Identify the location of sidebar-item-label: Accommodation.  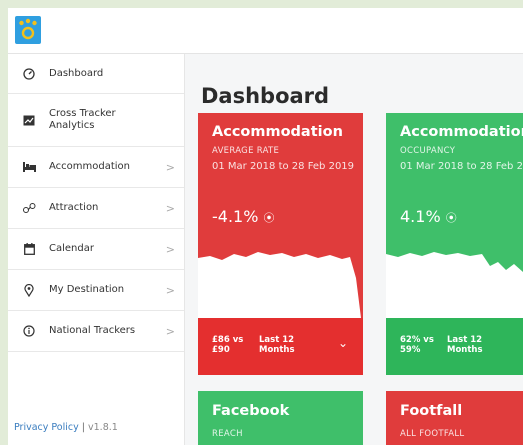
(90, 166).